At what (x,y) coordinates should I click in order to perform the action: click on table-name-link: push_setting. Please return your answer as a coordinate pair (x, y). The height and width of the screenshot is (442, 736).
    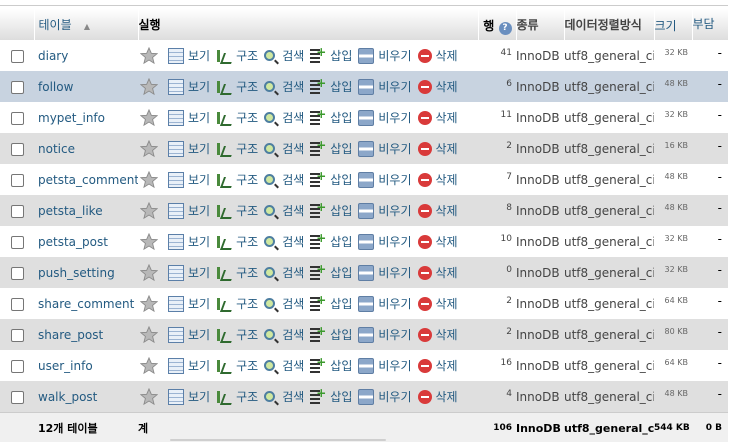
    Looking at the image, I should click on (76, 273).